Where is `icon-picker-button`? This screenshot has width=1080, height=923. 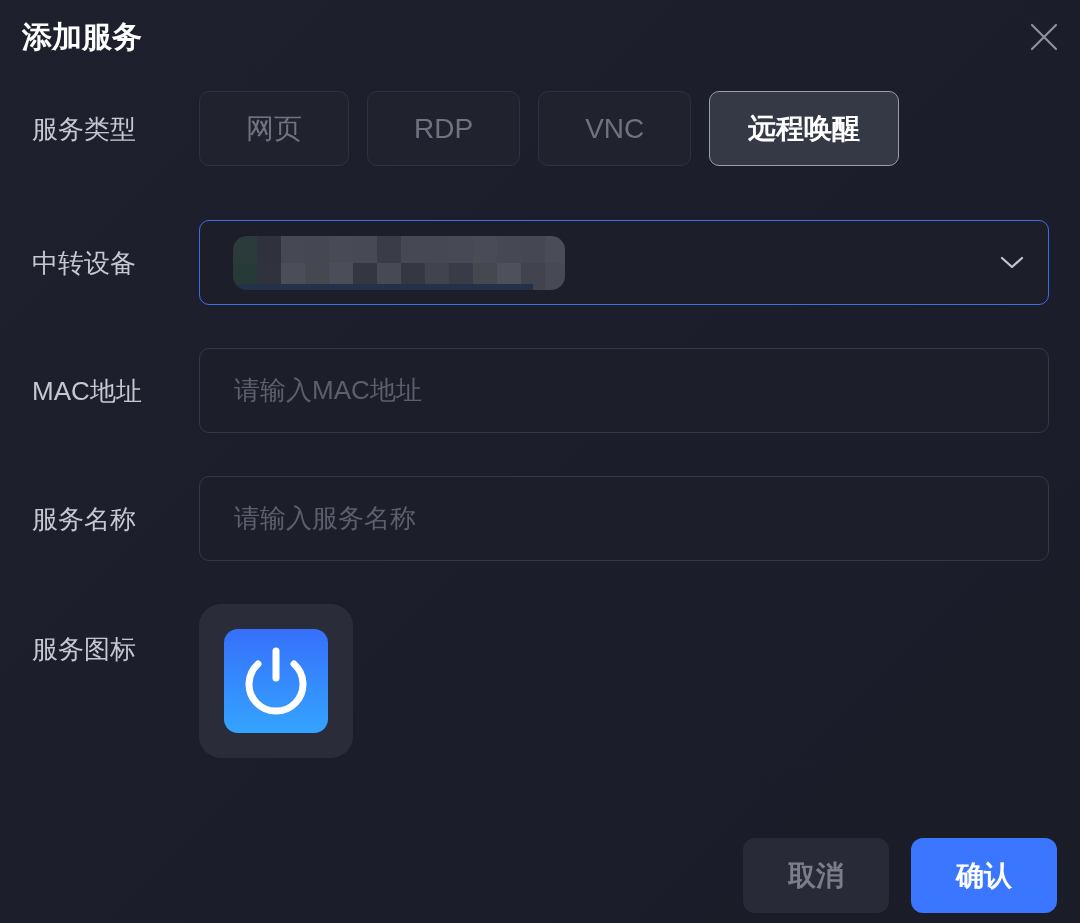 icon-picker-button is located at coordinates (276, 681).